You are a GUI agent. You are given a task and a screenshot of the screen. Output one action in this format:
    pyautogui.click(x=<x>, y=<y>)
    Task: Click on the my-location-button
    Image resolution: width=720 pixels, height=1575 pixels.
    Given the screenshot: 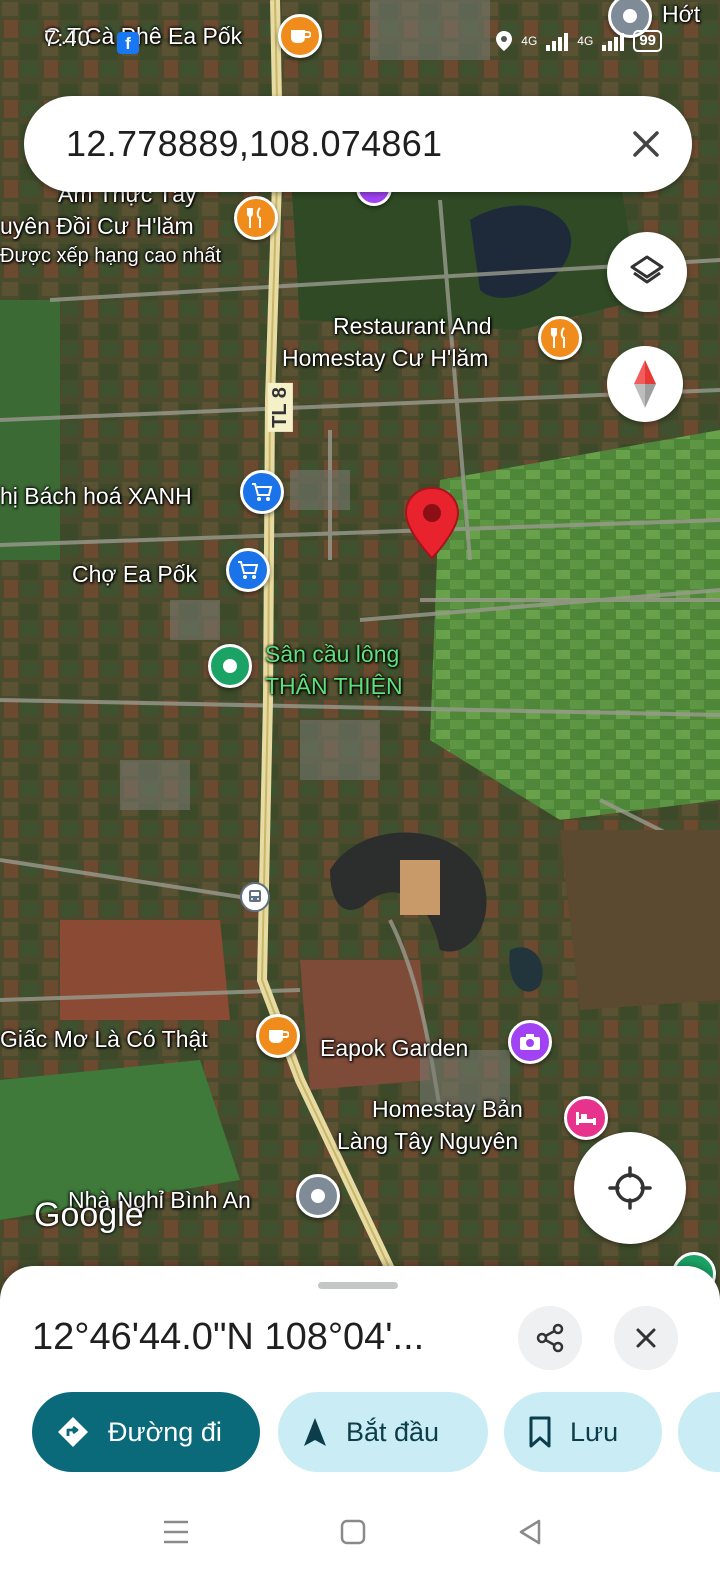 What is the action you would take?
    pyautogui.click(x=630, y=1188)
    